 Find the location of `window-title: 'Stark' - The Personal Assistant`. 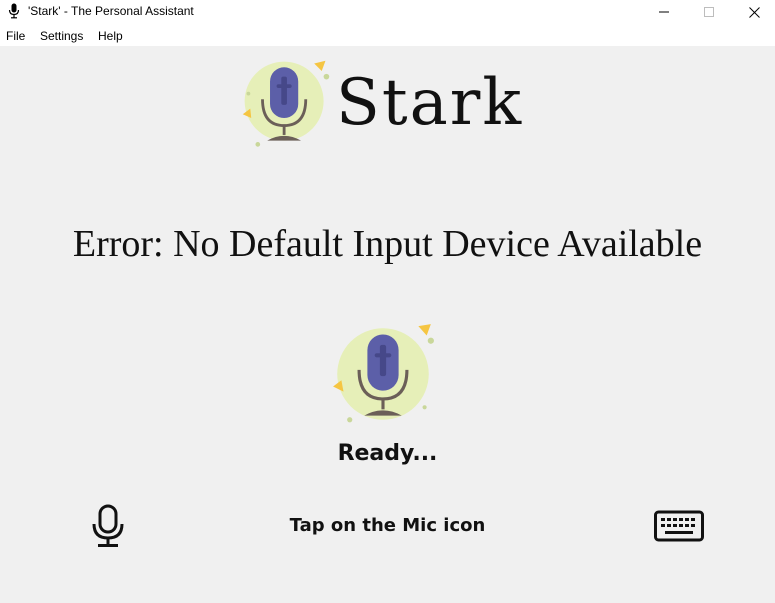

window-title: 'Stark' - The Personal Assistant is located at coordinates (111, 11).